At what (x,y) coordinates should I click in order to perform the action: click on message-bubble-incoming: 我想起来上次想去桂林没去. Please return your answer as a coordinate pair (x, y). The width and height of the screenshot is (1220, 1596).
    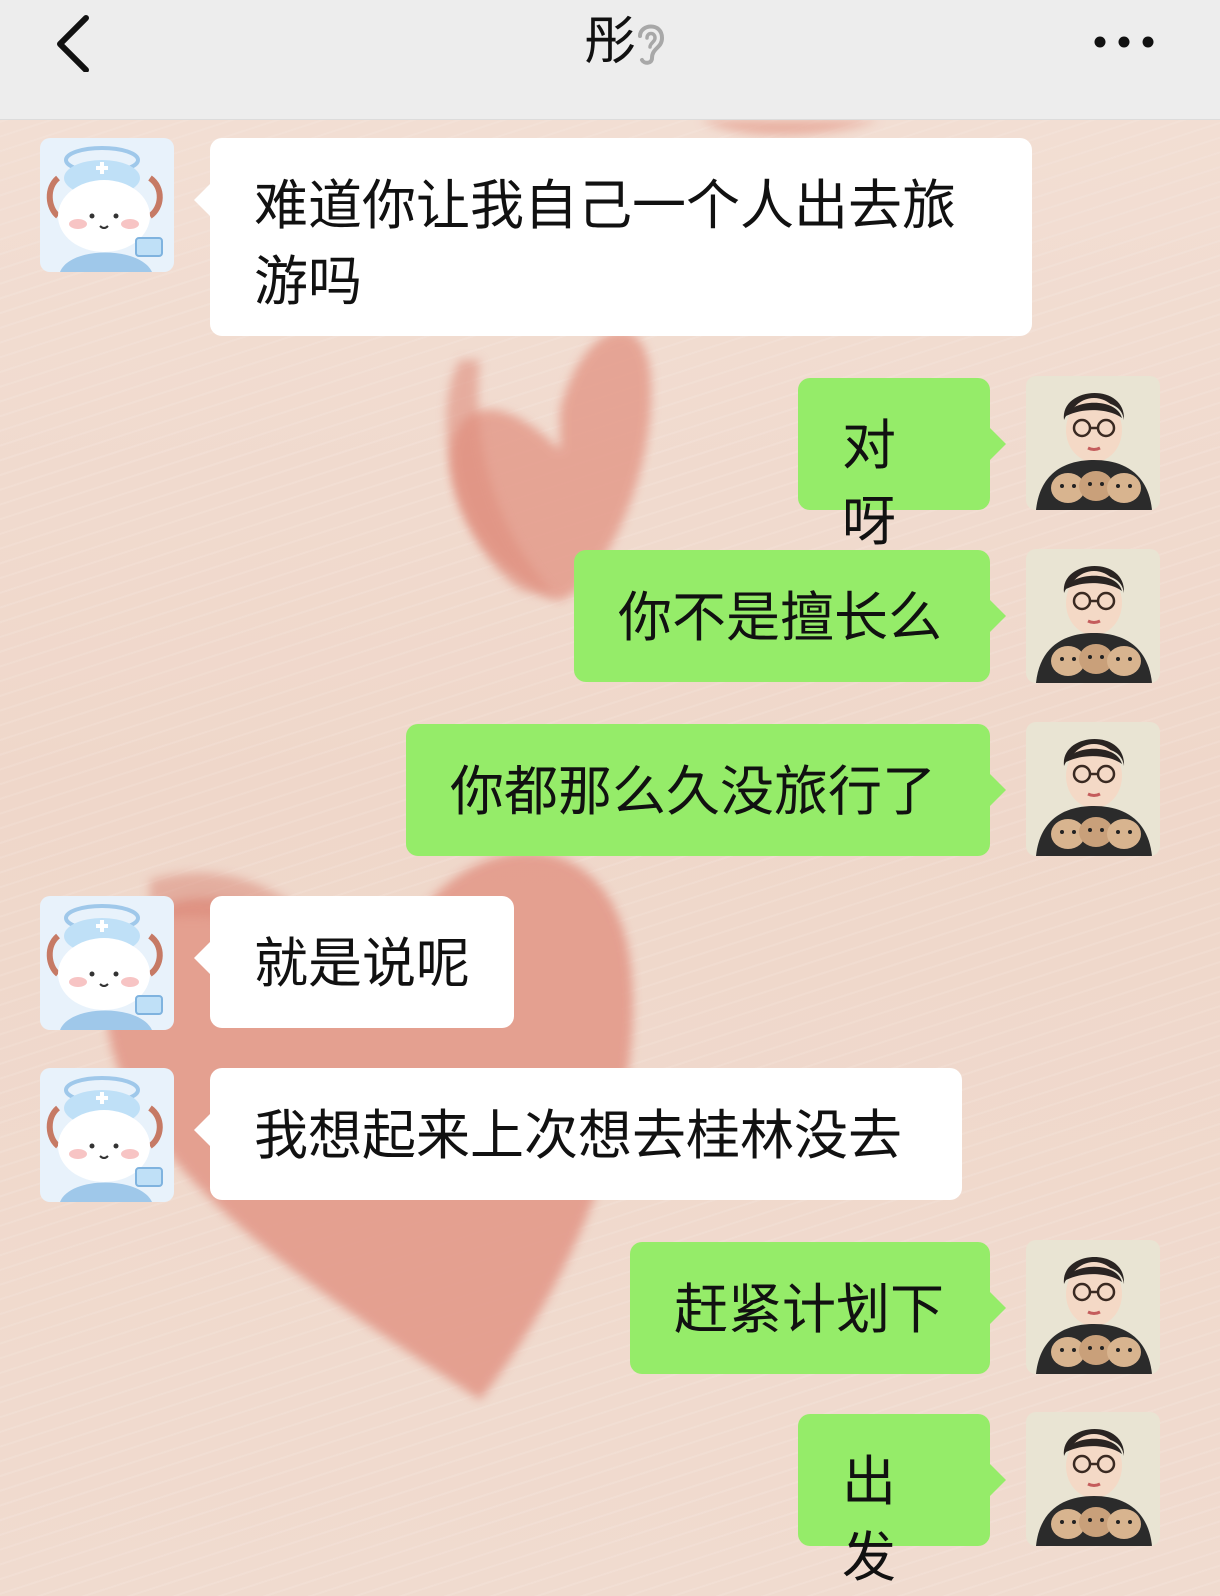
    Looking at the image, I should click on (578, 1134).